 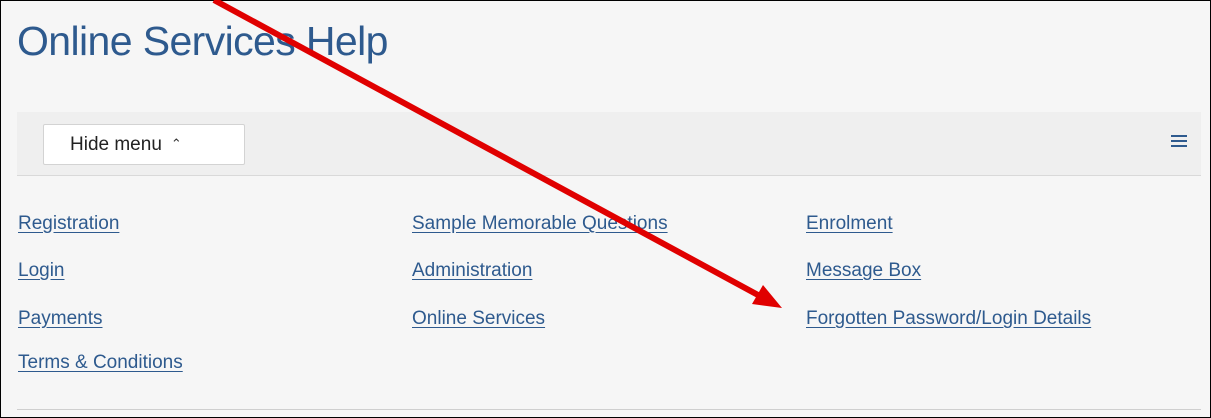 What do you see at coordinates (100, 363) in the screenshot?
I see `link-terms-conditions: Terms & Conditions` at bounding box center [100, 363].